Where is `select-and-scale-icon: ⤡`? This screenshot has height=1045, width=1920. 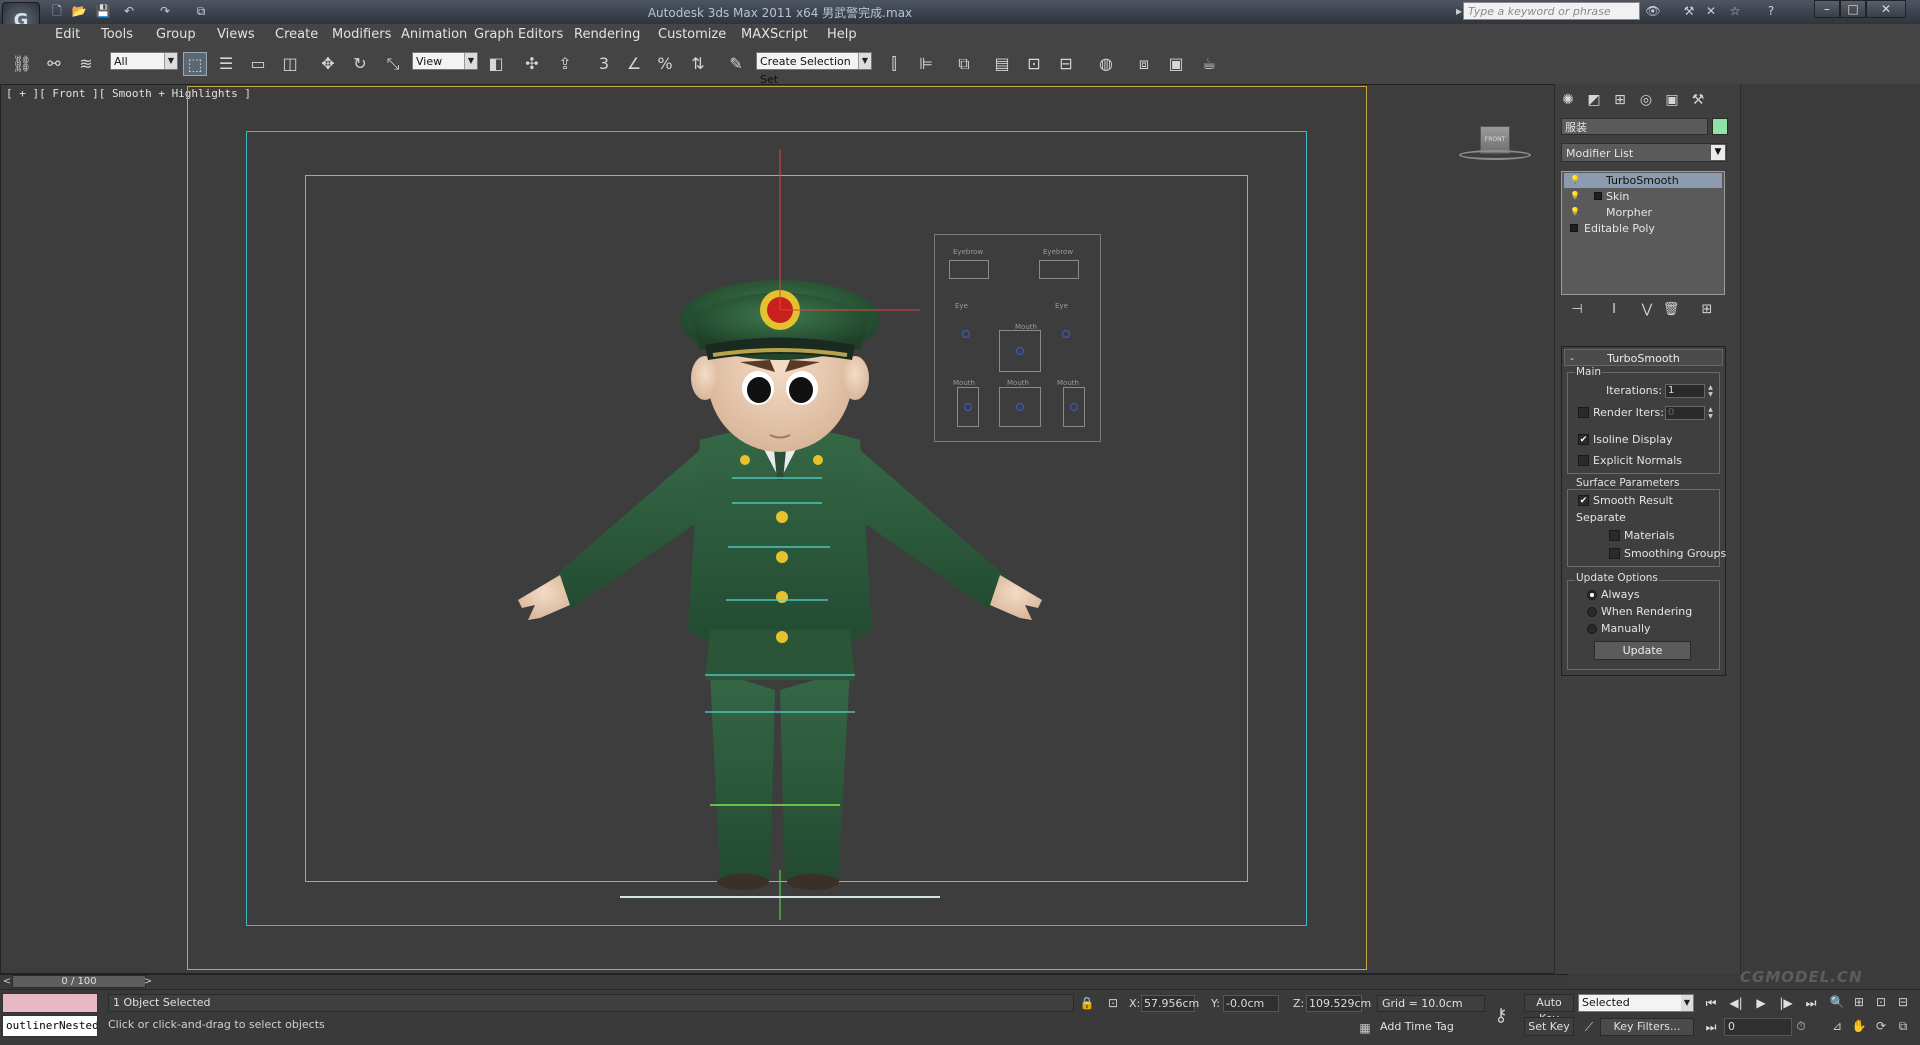 select-and-scale-icon: ⤡ is located at coordinates (393, 64).